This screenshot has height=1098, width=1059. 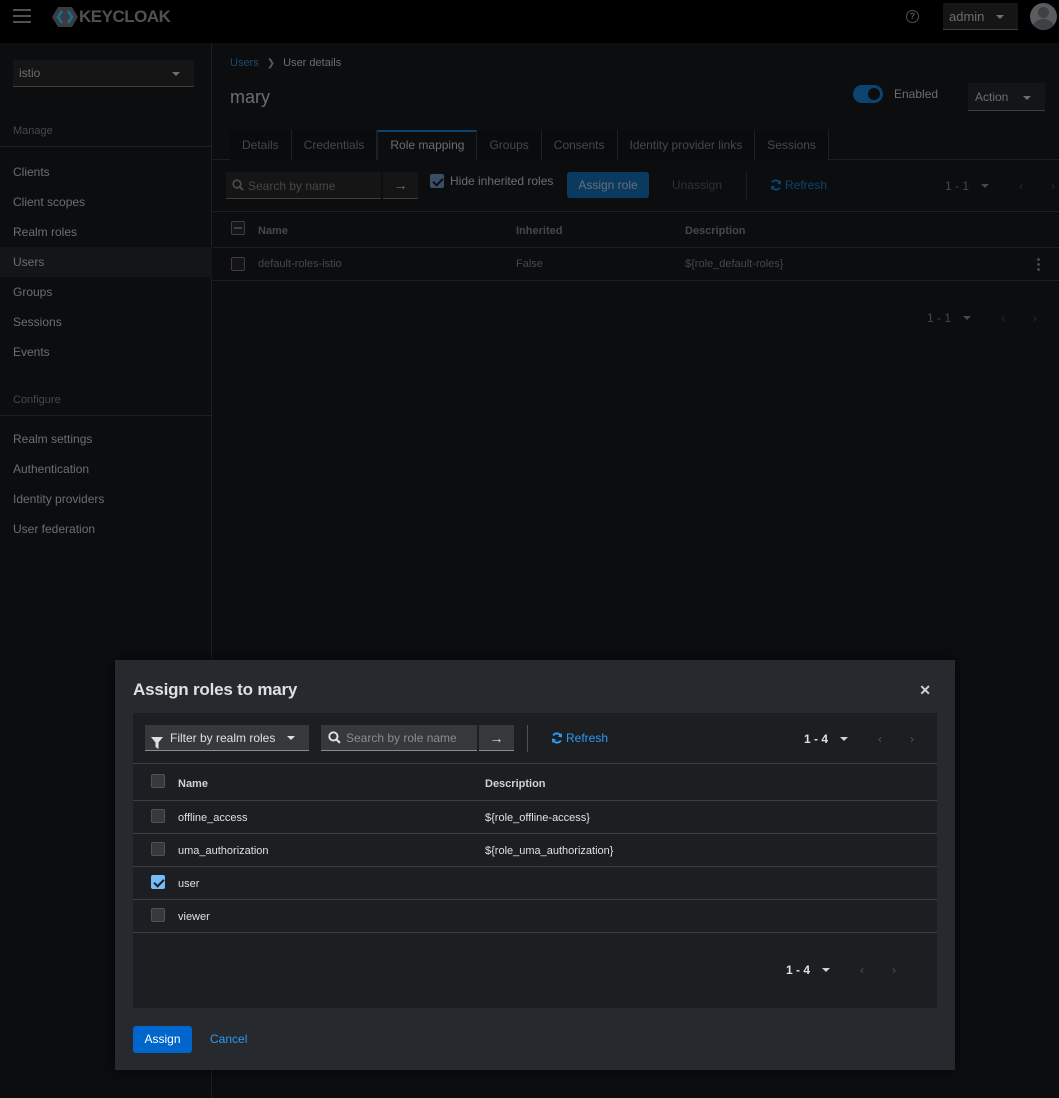 What do you see at coordinates (228, 1039) in the screenshot?
I see `cancel-button: Cancel` at bounding box center [228, 1039].